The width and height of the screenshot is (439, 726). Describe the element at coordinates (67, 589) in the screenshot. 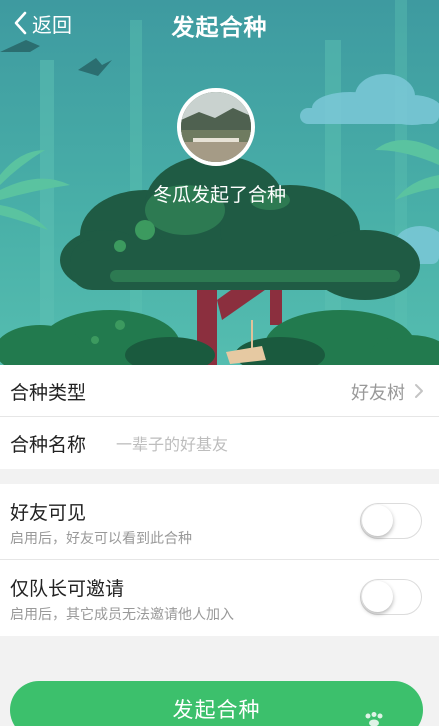

I see `captain-invite-title: 仅队长可邀请` at that location.